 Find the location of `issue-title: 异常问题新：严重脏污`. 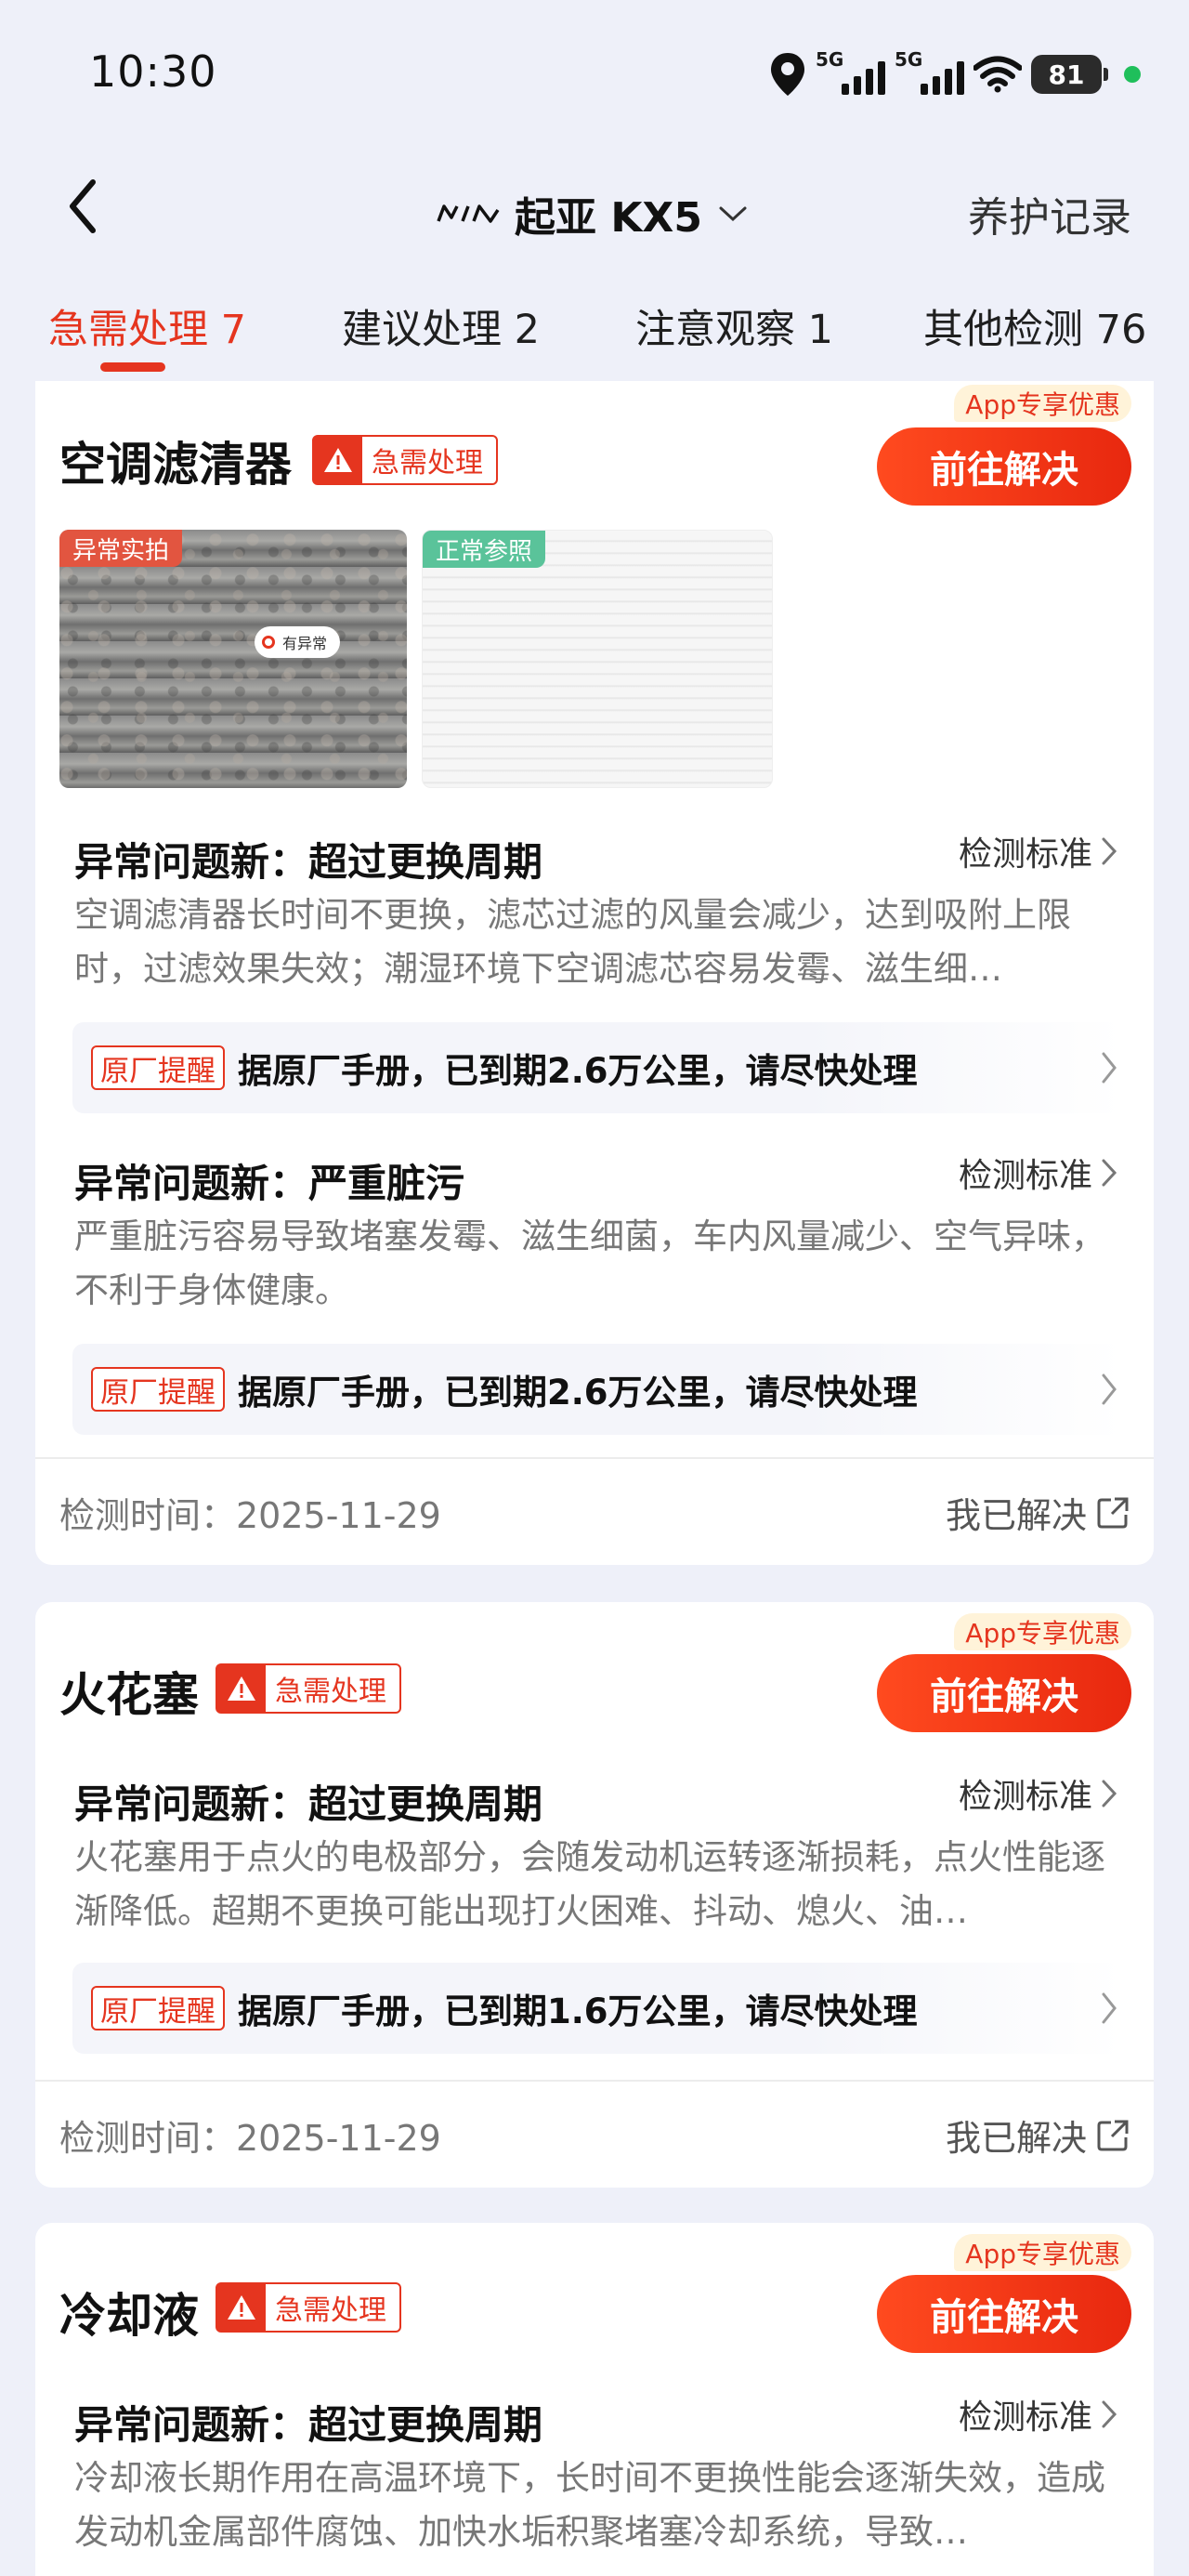

issue-title: 异常问题新：严重脏污 is located at coordinates (269, 1183).